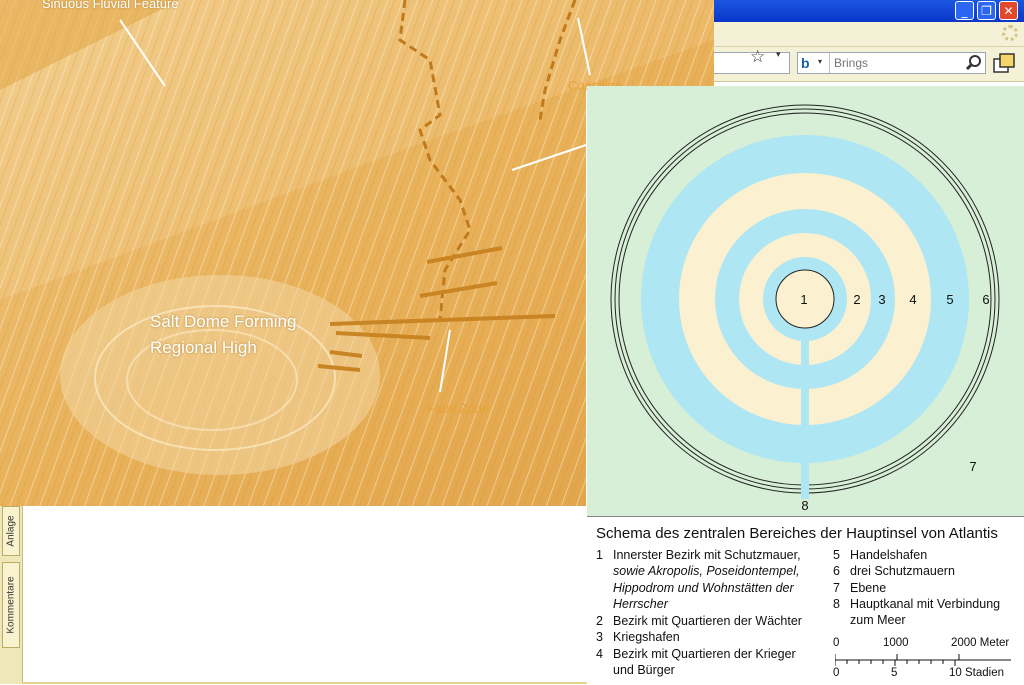 The height and width of the screenshot is (685, 1024). Describe the element at coordinates (985, 299) in the screenshot. I see `ring-label-6: 6` at that location.